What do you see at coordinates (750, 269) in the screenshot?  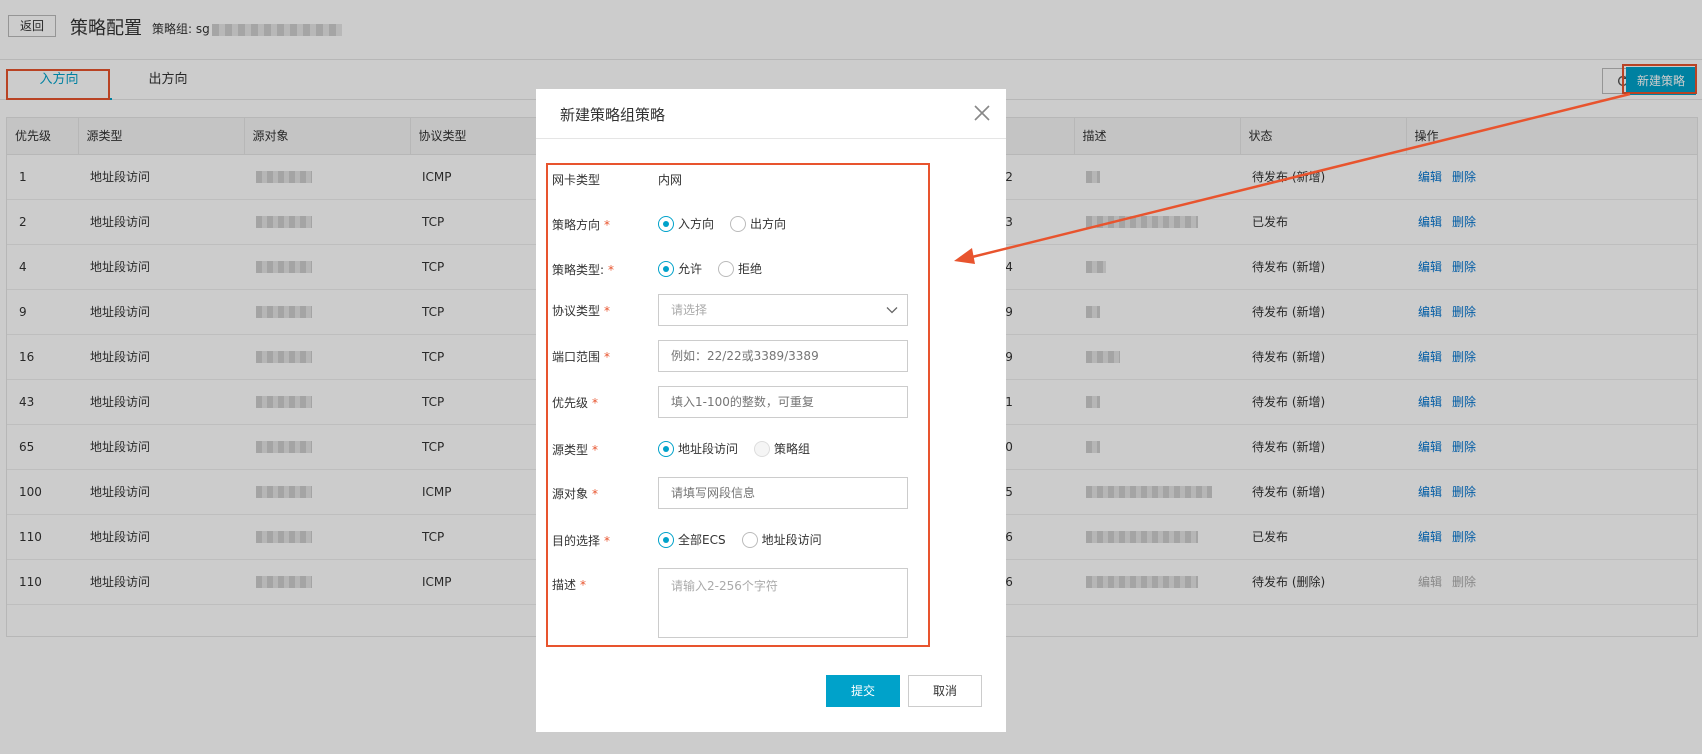 I see `radio-deny-label: 拒绝` at bounding box center [750, 269].